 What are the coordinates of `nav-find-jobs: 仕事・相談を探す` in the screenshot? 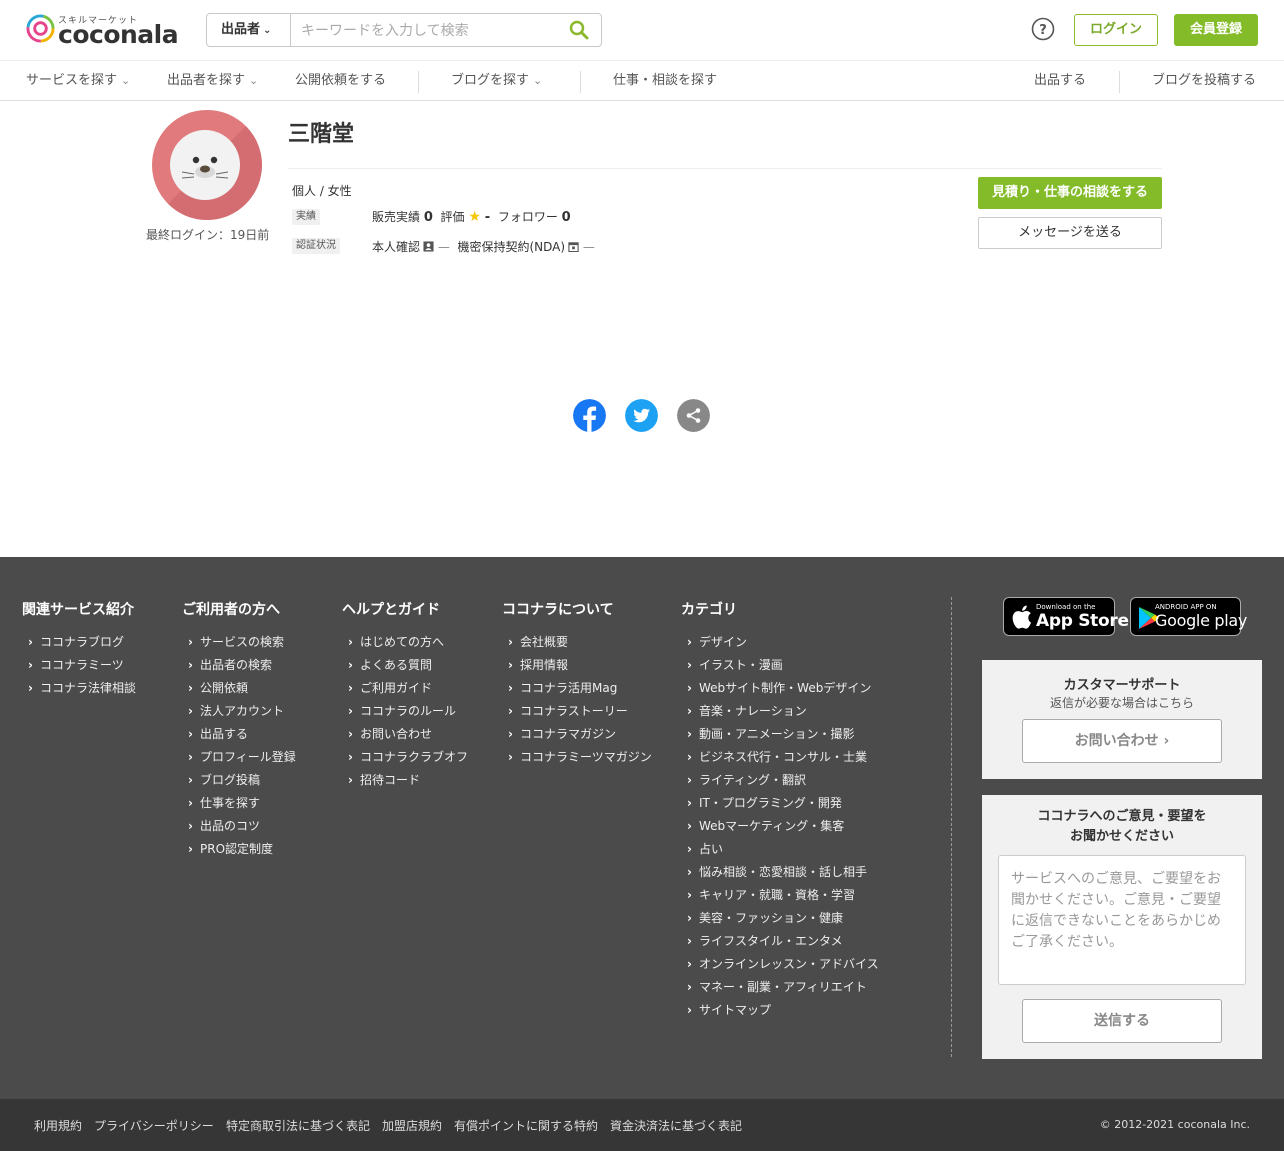 It's located at (665, 81).